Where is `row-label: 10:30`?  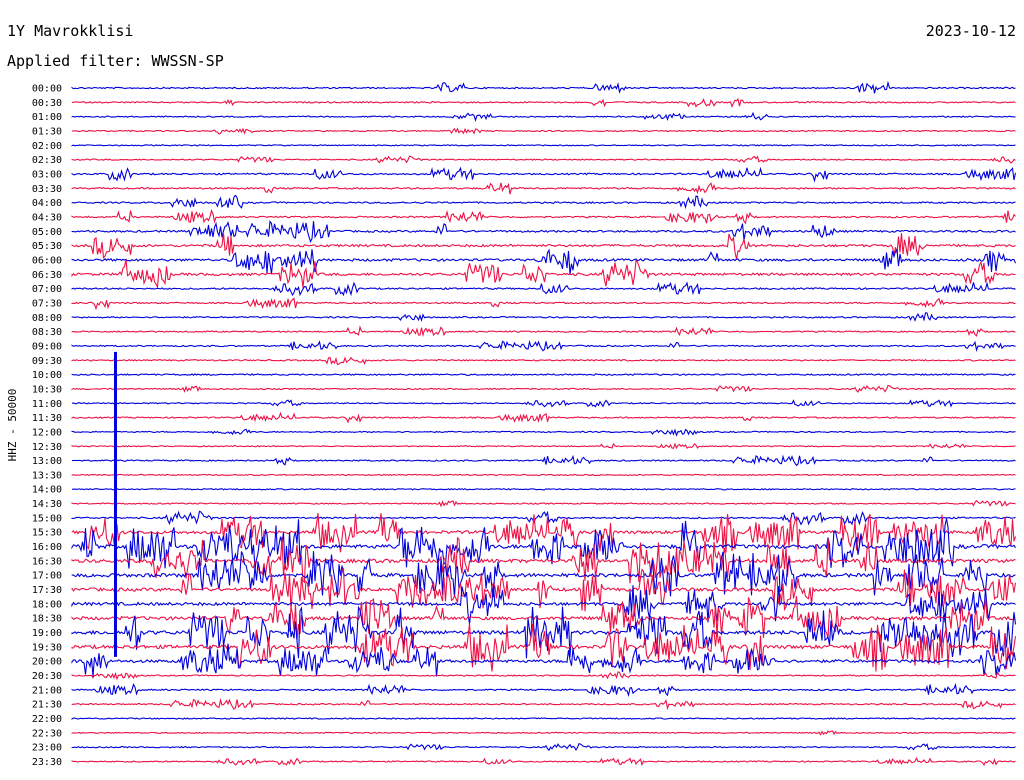 row-label: 10:30 is located at coordinates (47, 389).